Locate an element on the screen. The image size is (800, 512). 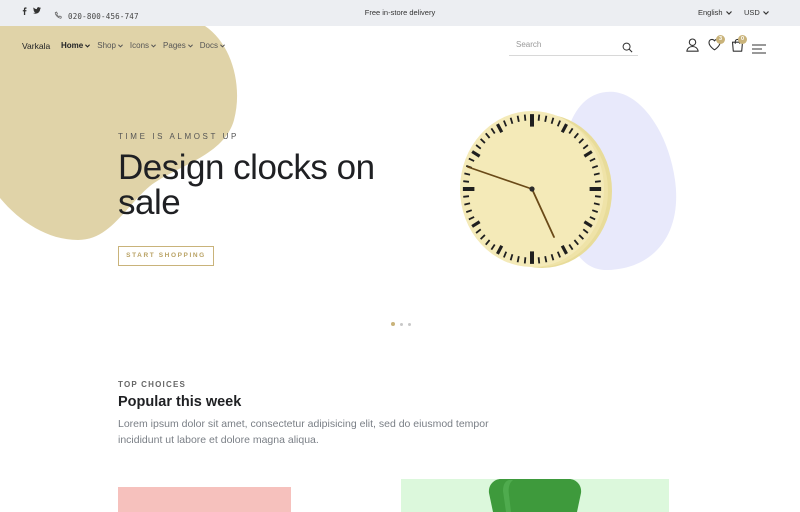
search-icon is located at coordinates (627, 49).